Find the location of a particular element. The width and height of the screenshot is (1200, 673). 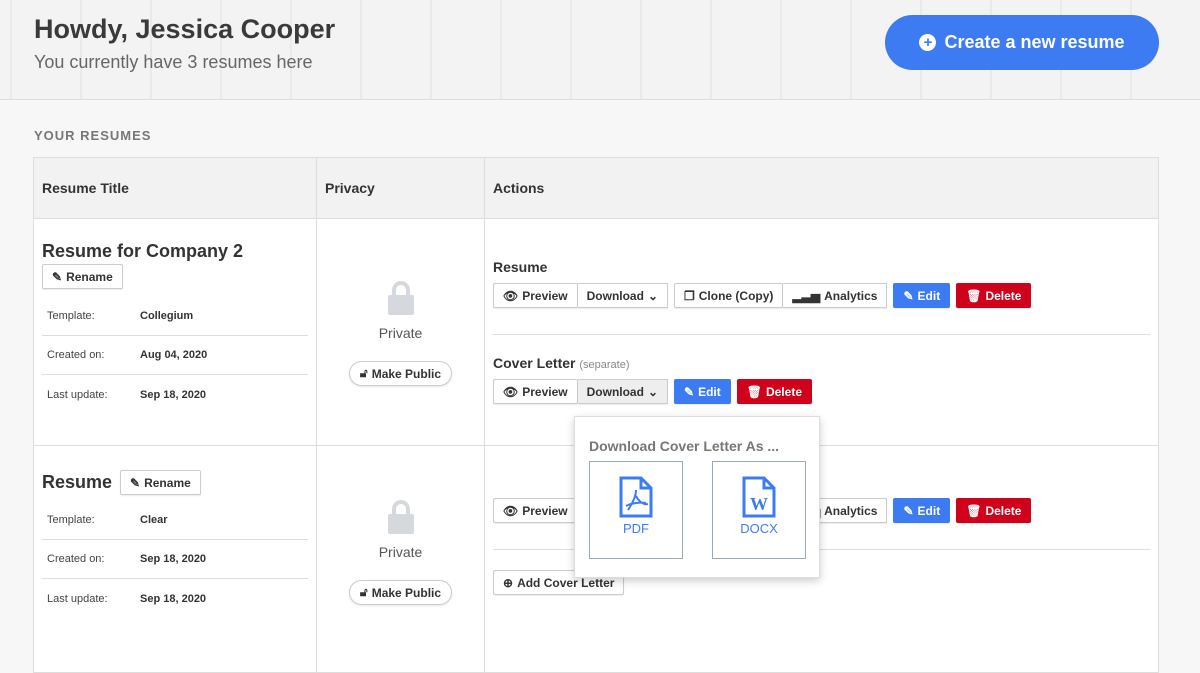

greeting: Howdy, Jessica Cooper is located at coordinates (185, 29).